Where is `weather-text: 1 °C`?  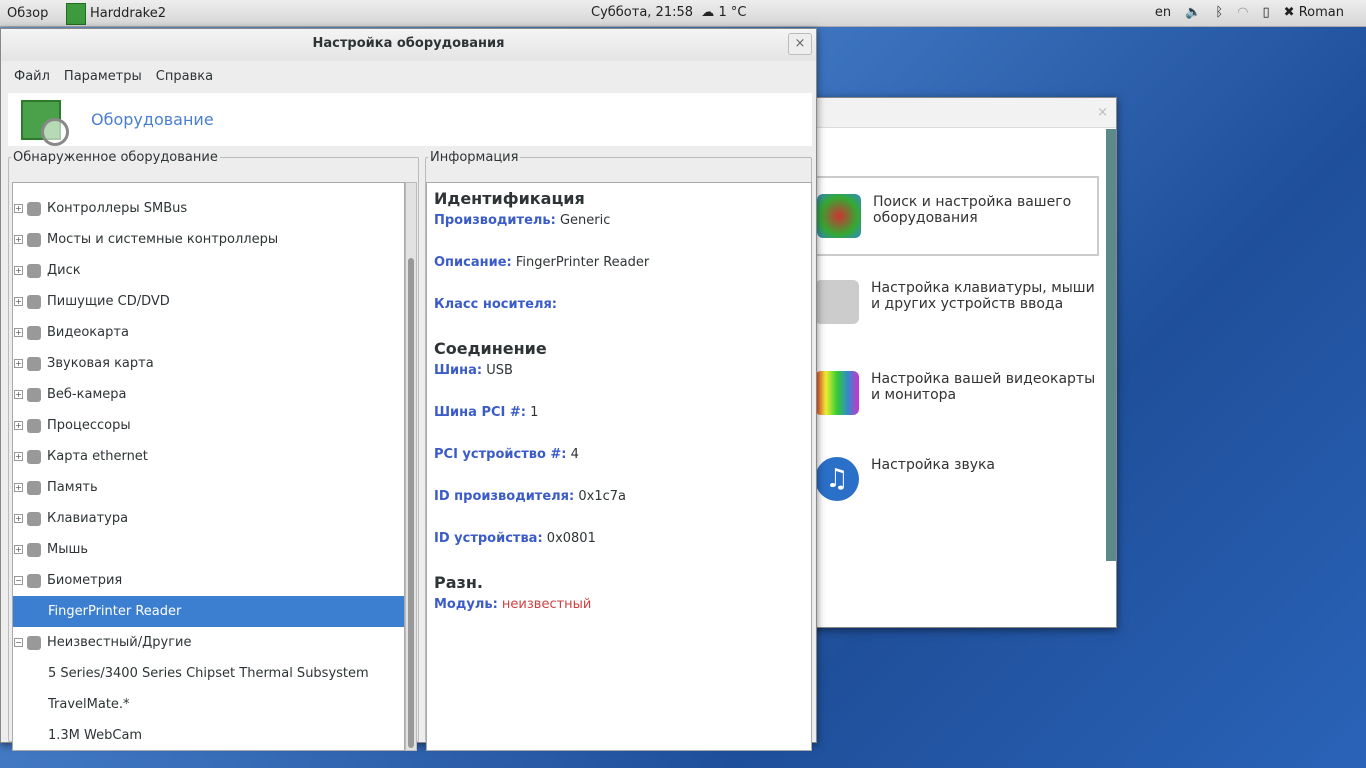
weather-text: 1 °C is located at coordinates (732, 12).